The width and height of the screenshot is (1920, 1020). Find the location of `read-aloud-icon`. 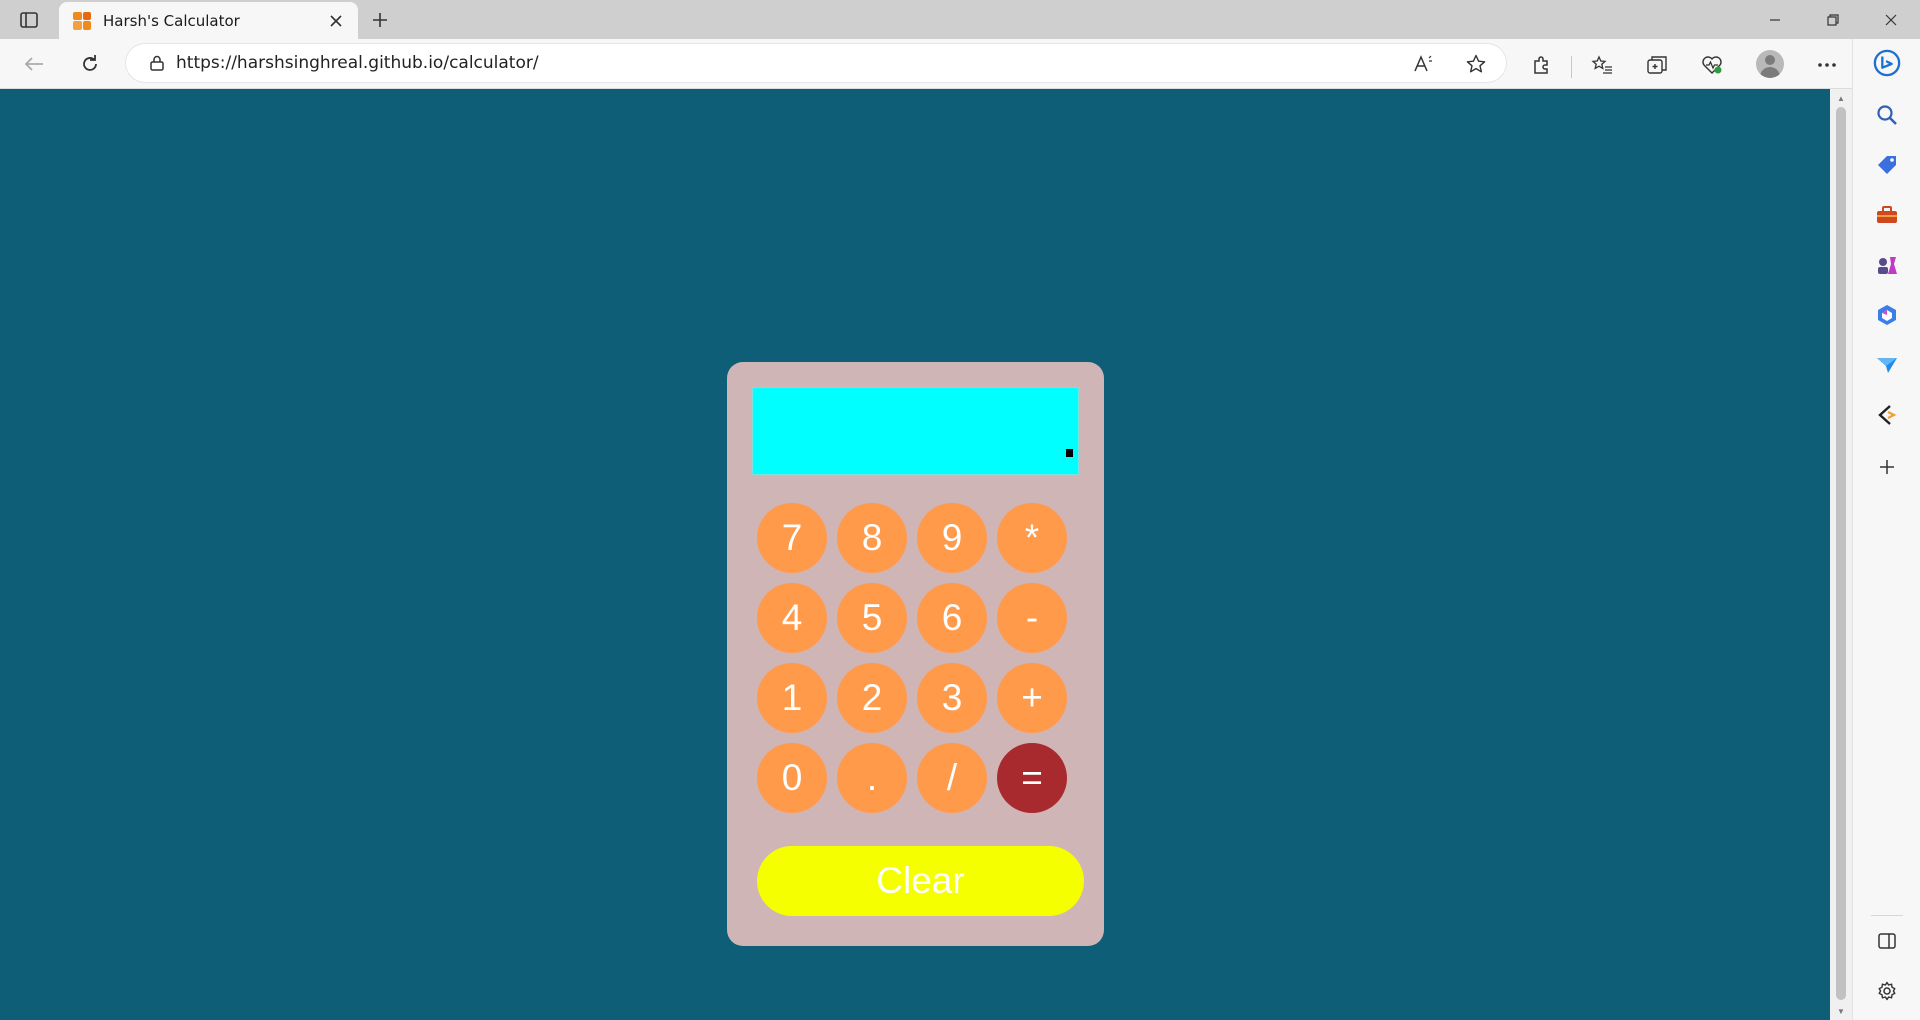

read-aloud-icon is located at coordinates (1423, 64).